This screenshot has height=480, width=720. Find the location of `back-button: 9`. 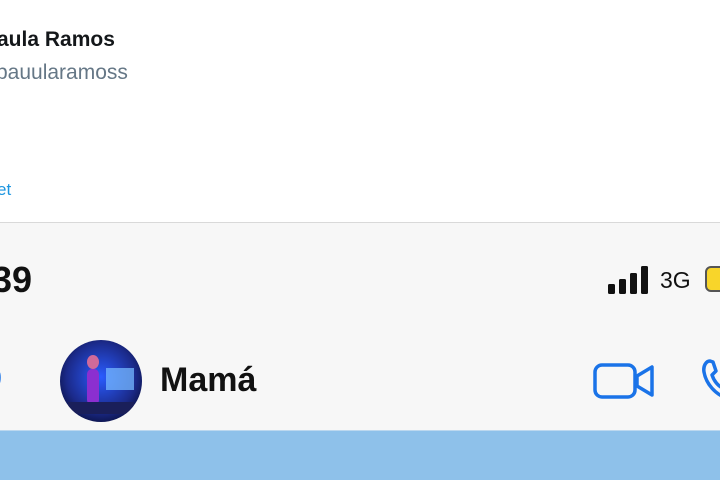

back-button: 9 is located at coordinates (1, 379).